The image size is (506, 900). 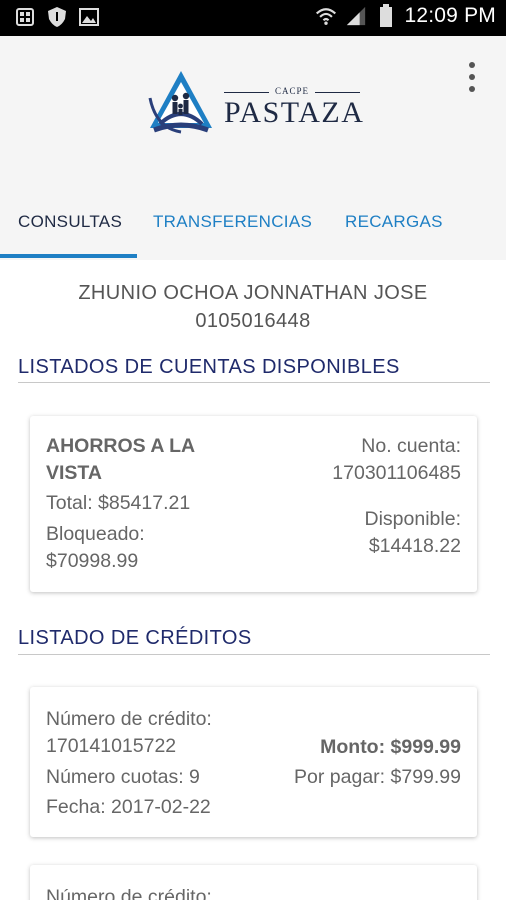 What do you see at coordinates (253, 321) in the screenshot?
I see `user-id: 0105016448` at bounding box center [253, 321].